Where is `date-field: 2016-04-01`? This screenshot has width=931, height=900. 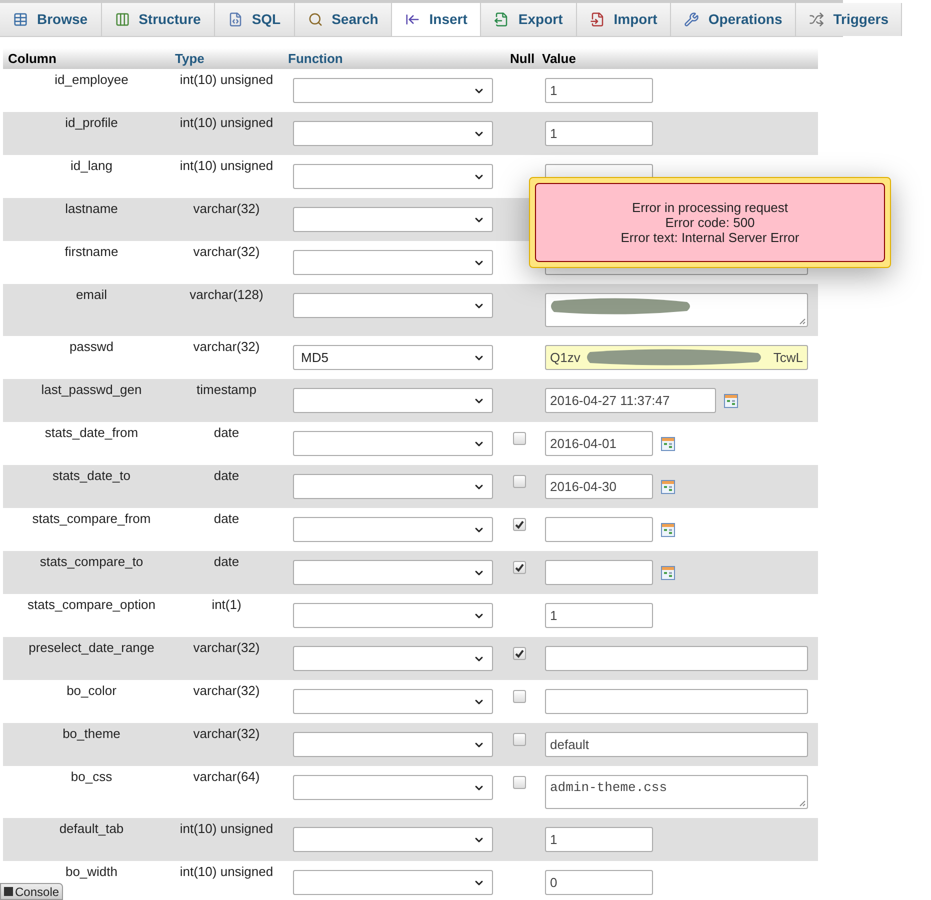 date-field: 2016-04-01 is located at coordinates (599, 443).